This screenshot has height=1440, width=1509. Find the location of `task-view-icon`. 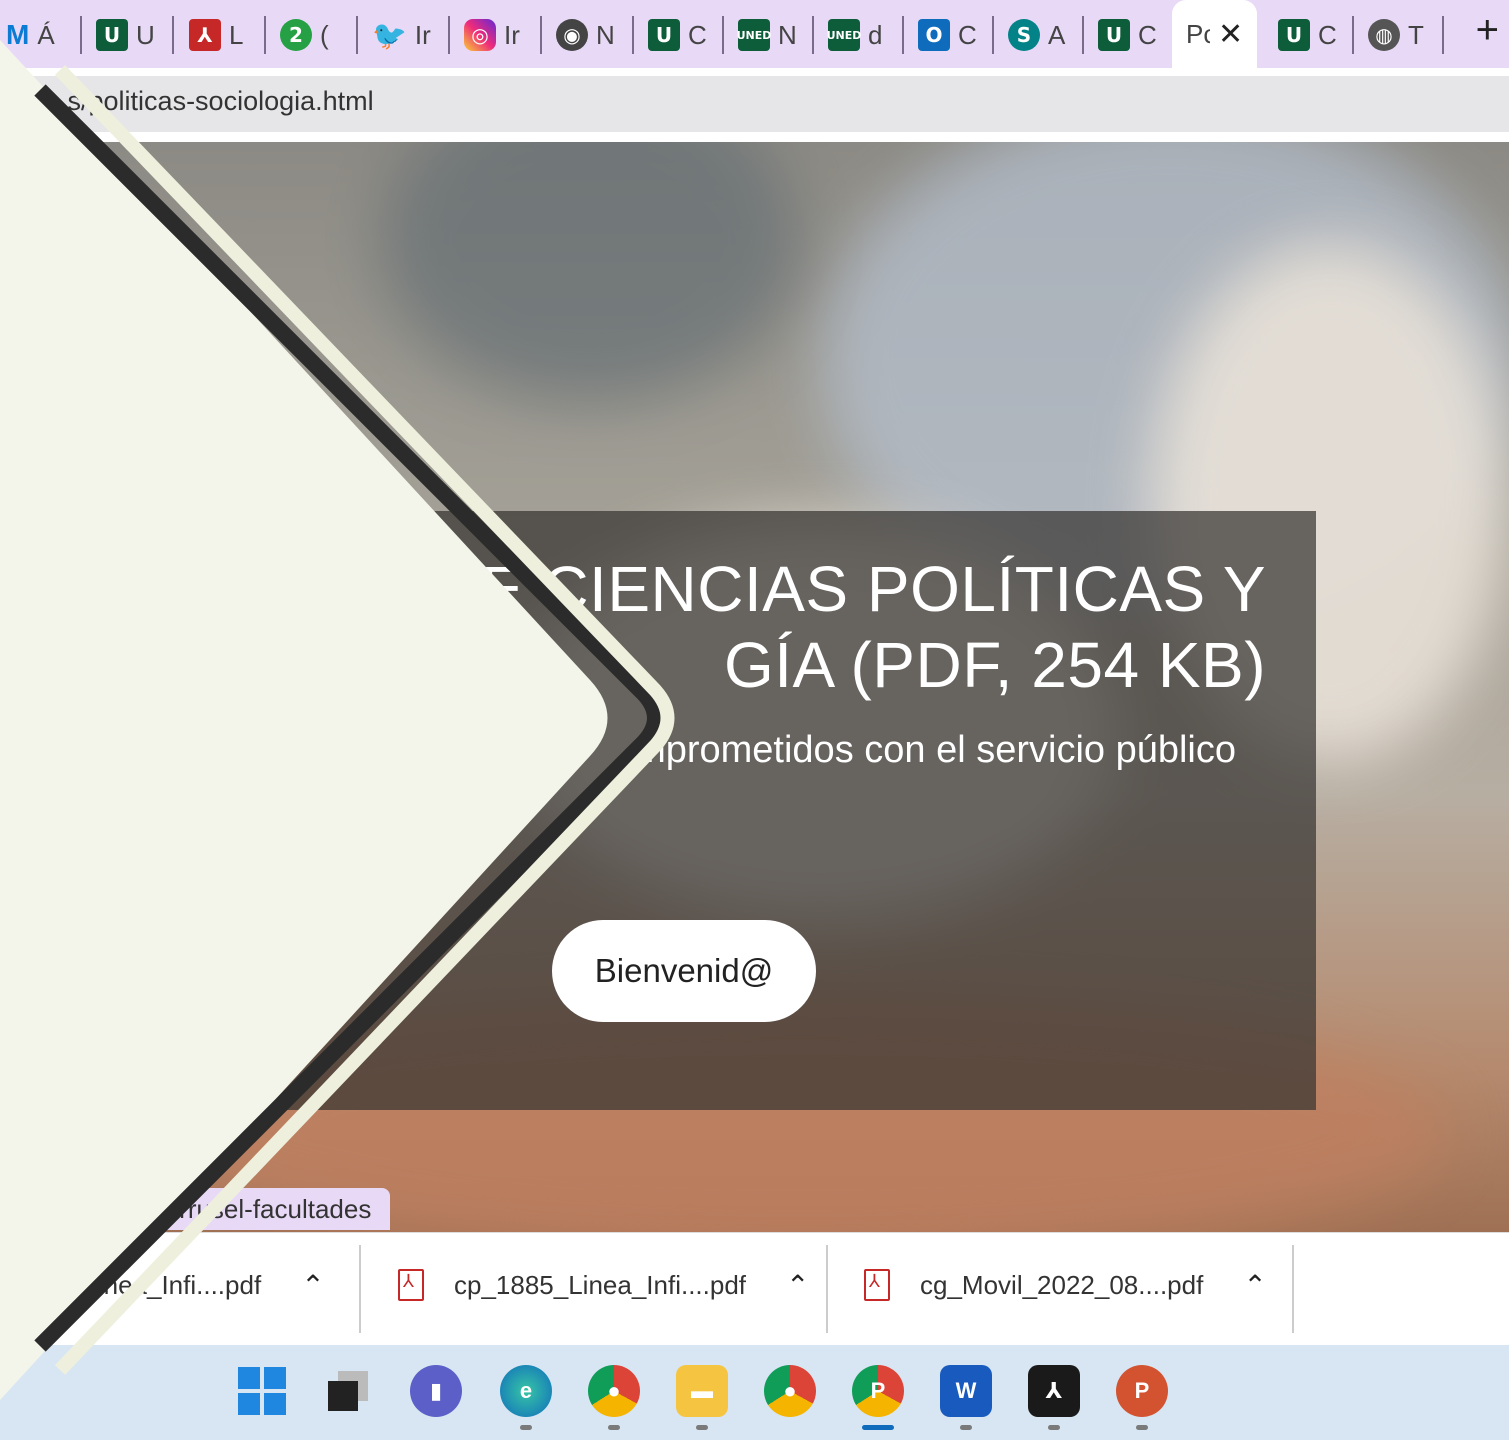

task-view-icon is located at coordinates (348, 1391).